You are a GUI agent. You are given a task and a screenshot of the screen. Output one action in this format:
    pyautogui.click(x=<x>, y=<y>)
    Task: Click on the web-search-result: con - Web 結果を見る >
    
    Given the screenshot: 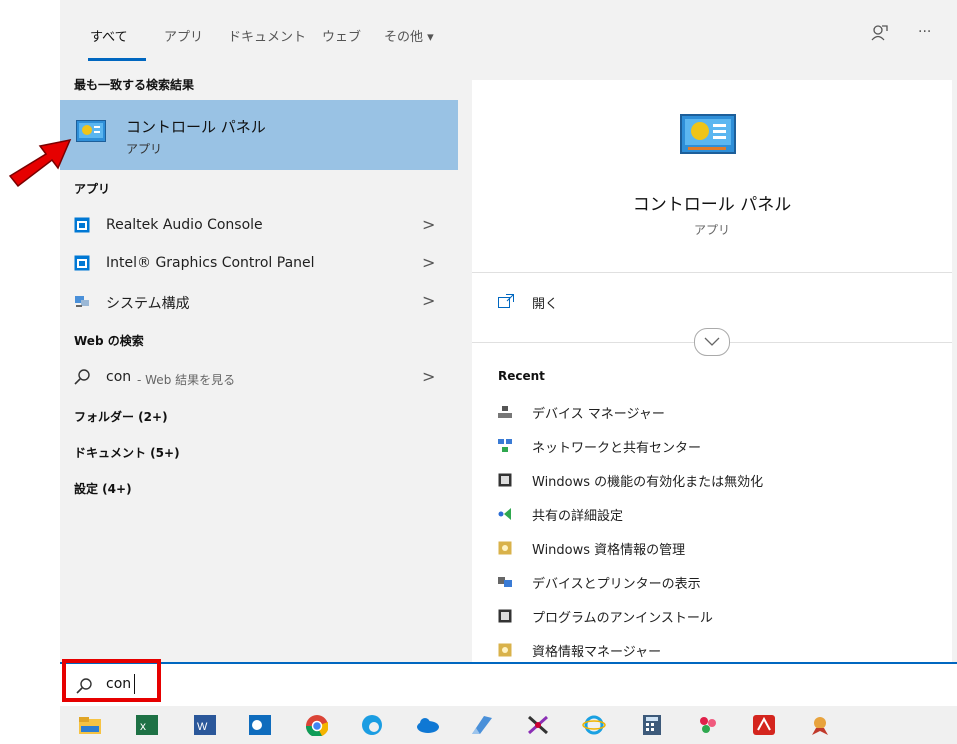 What is the action you would take?
    pyautogui.click(x=259, y=377)
    